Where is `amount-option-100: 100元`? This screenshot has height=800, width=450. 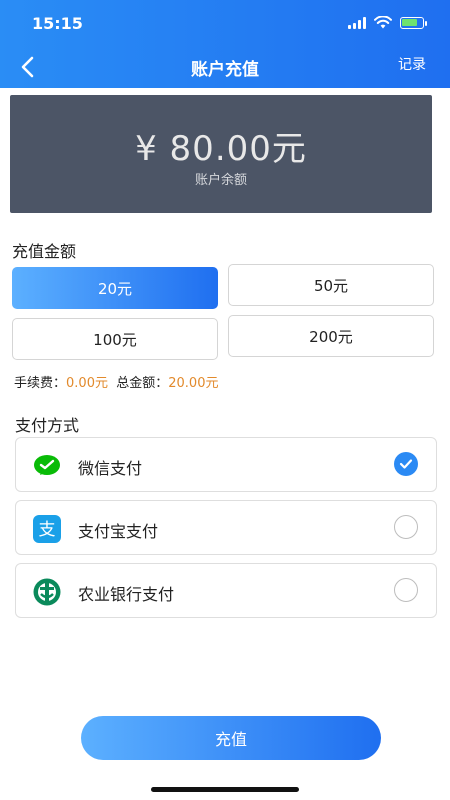
amount-option-100: 100元 is located at coordinates (115, 339).